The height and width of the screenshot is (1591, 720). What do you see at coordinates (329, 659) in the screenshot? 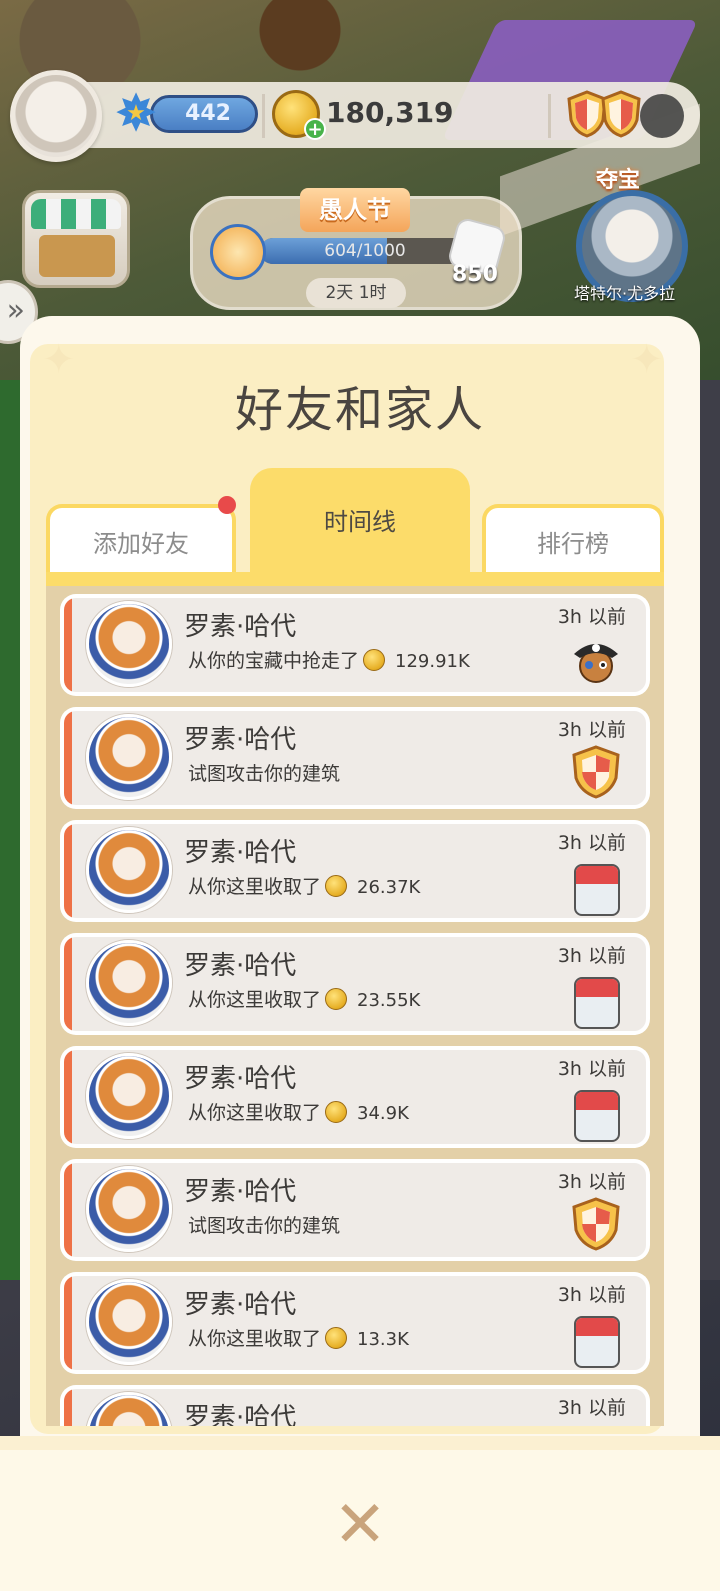
I see `item-description: 从你的宝藏中抢走了 129.91K` at bounding box center [329, 659].